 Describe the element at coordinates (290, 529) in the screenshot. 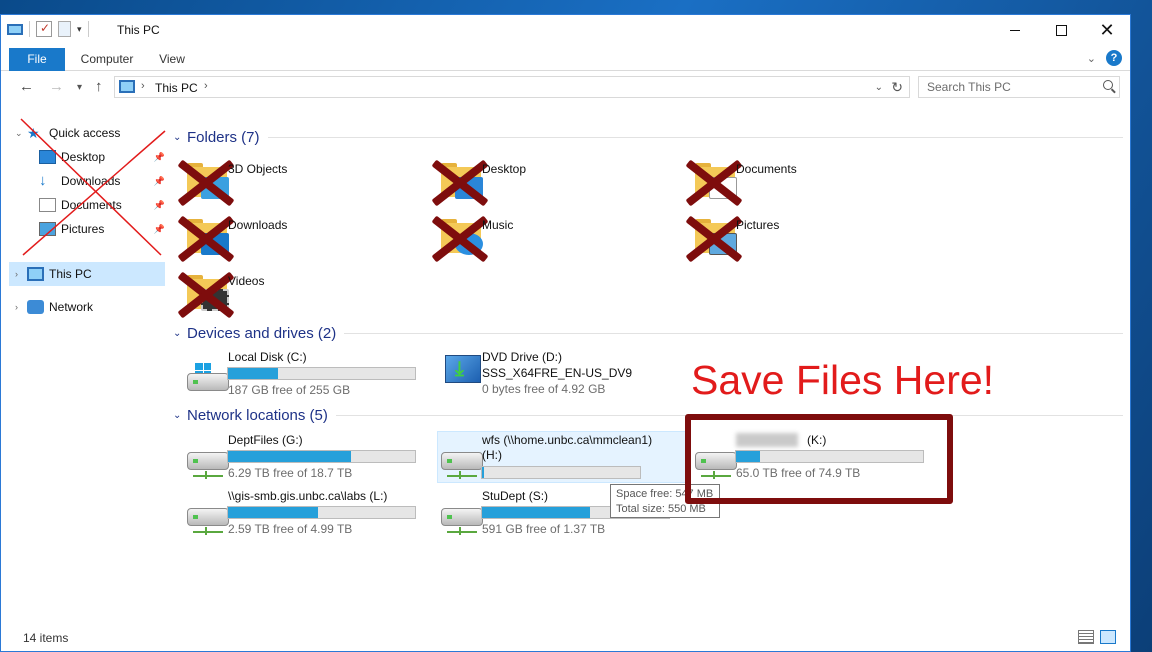

I see `drive-free-space: 2.59 TB free of 4.99 TB` at that location.